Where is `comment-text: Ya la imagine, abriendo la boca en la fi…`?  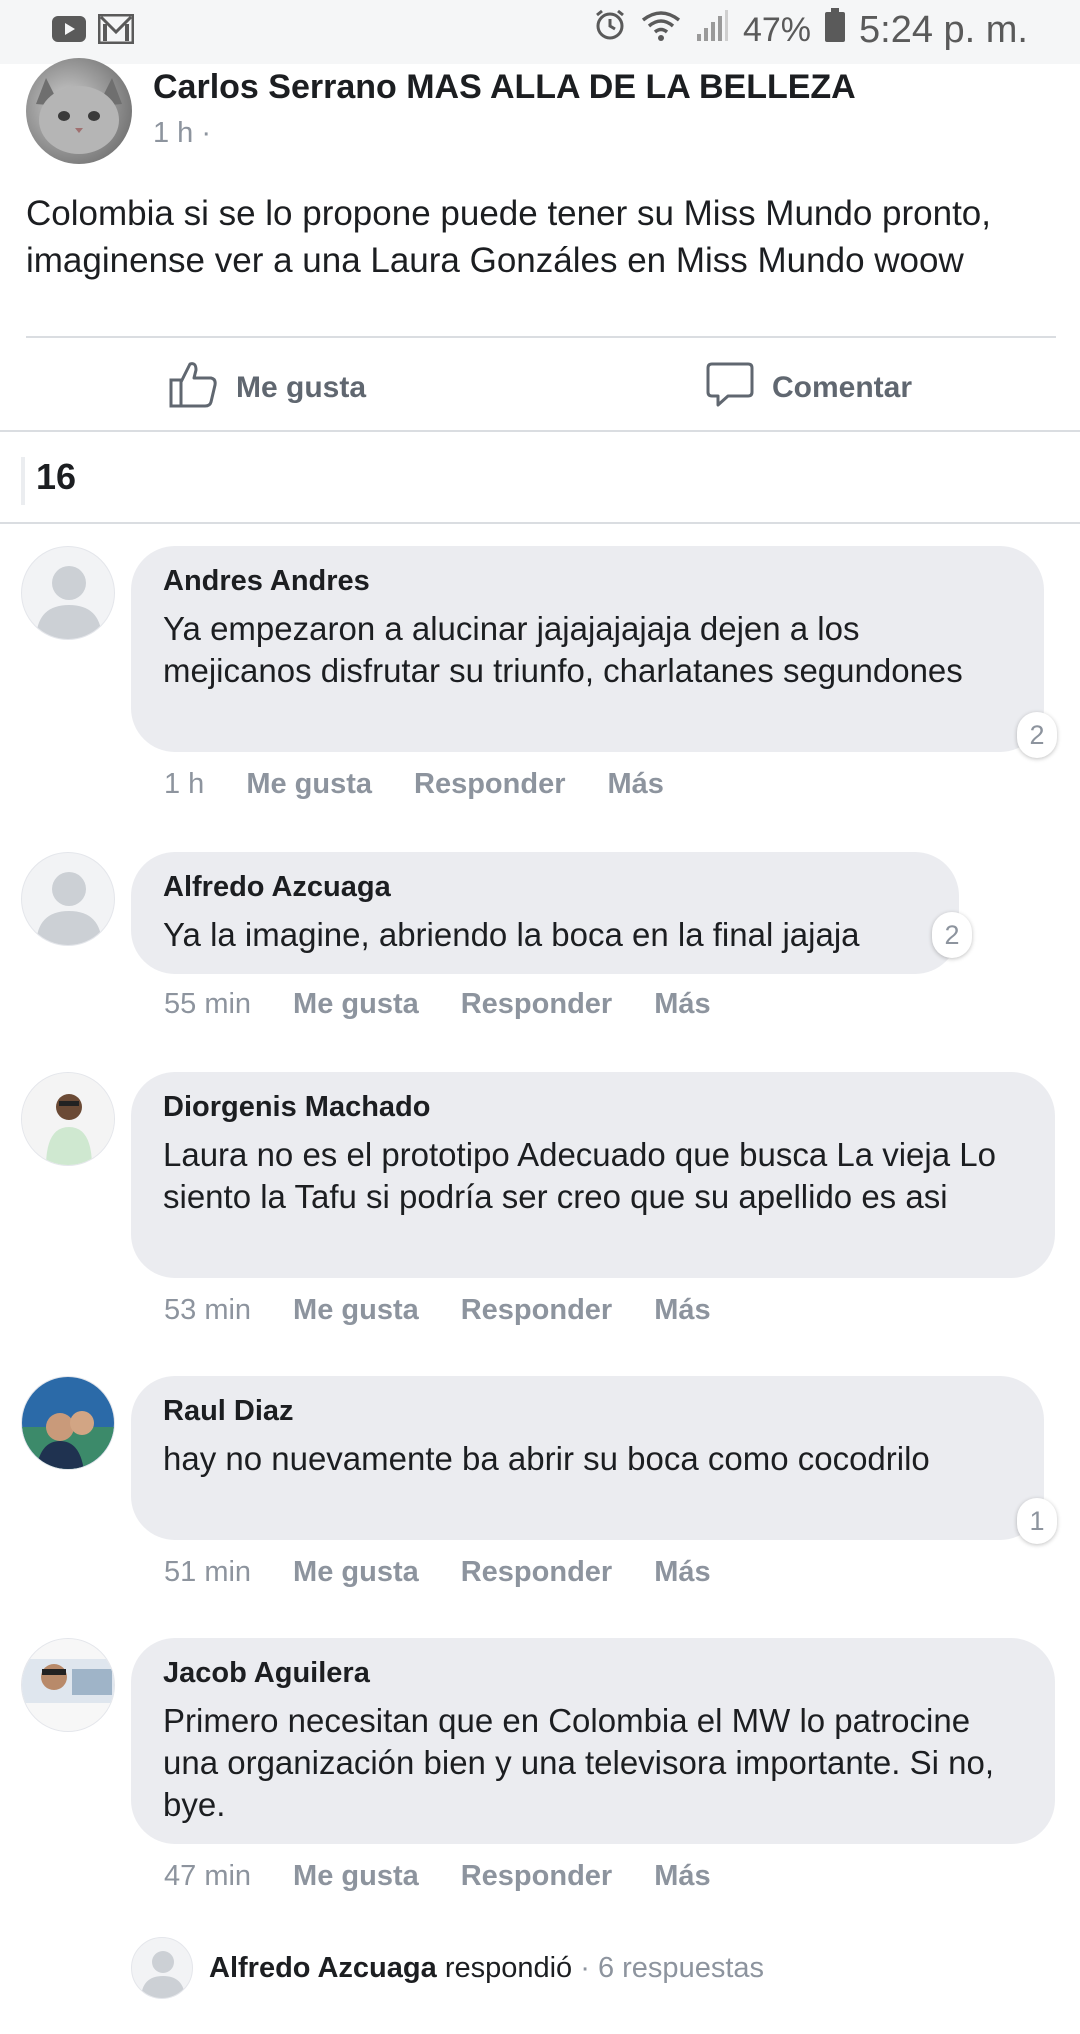
comment-text: Ya la imagine, abriendo la boca en la fi… is located at coordinates (511, 934).